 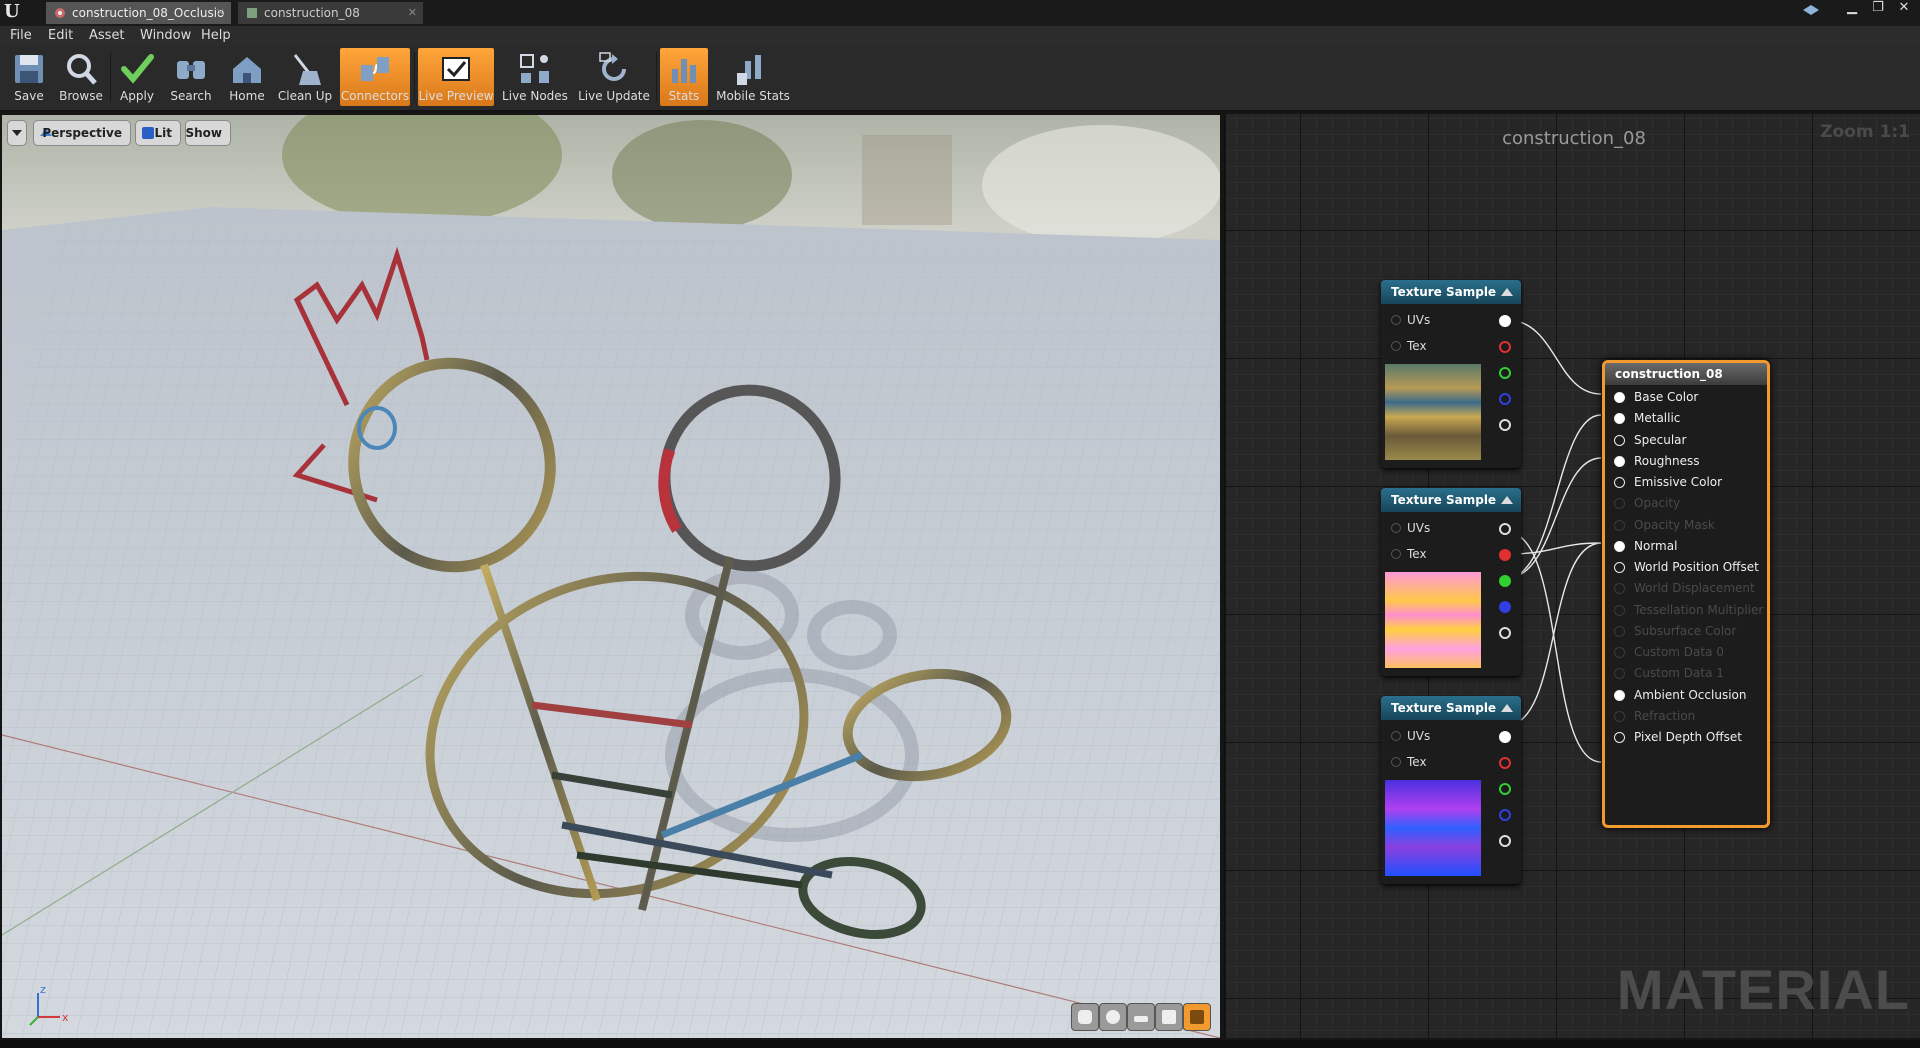 I want to click on material-pin-row: Subsurface Color, so click(x=1685, y=631).